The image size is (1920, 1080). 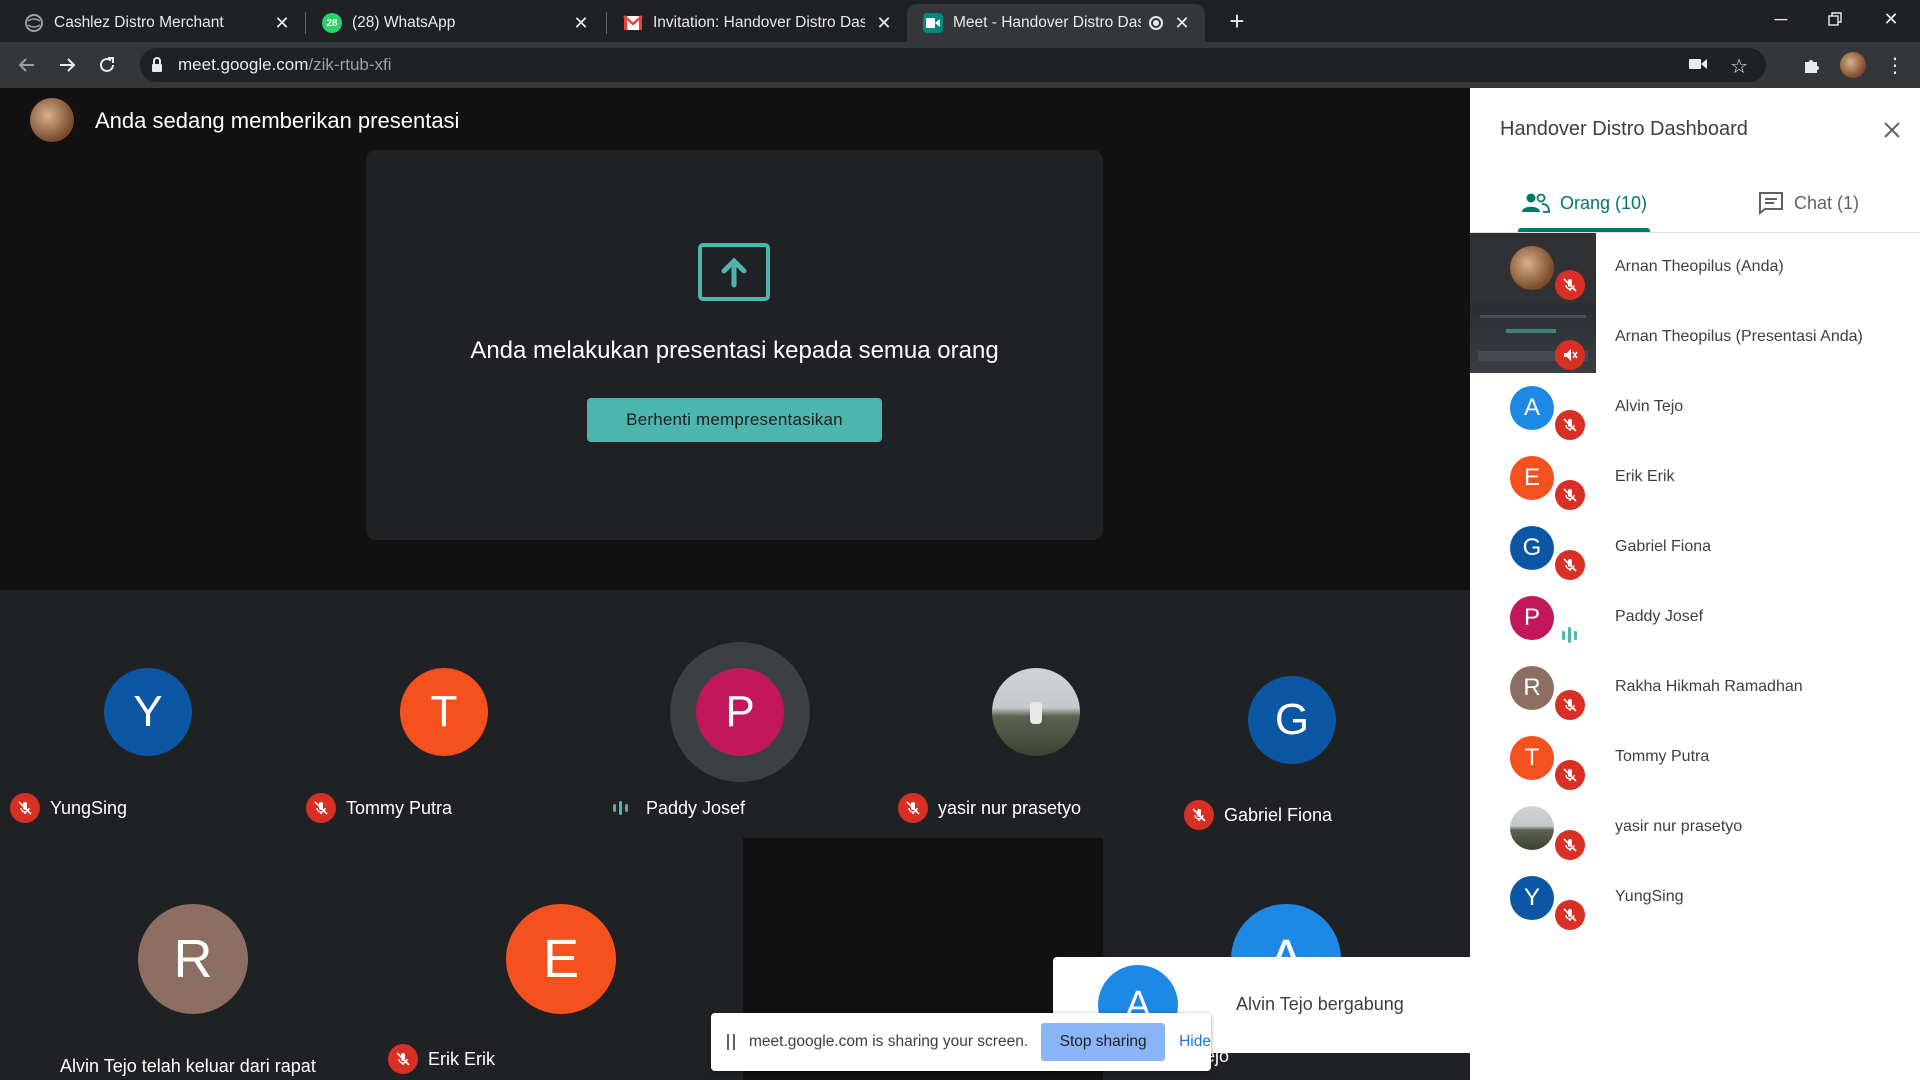 I want to click on participant-label: Tommy Putra, so click(x=379, y=808).